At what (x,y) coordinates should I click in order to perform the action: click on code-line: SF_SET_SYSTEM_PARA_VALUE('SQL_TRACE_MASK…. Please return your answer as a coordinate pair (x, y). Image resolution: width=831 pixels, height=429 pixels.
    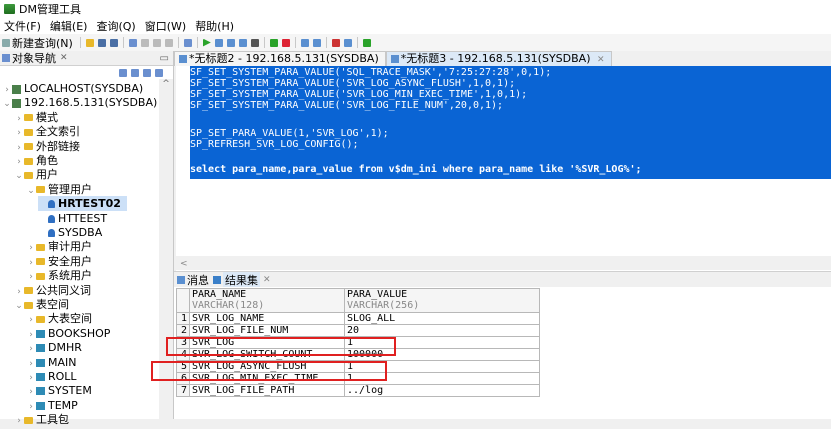
    Looking at the image, I should click on (371, 72).